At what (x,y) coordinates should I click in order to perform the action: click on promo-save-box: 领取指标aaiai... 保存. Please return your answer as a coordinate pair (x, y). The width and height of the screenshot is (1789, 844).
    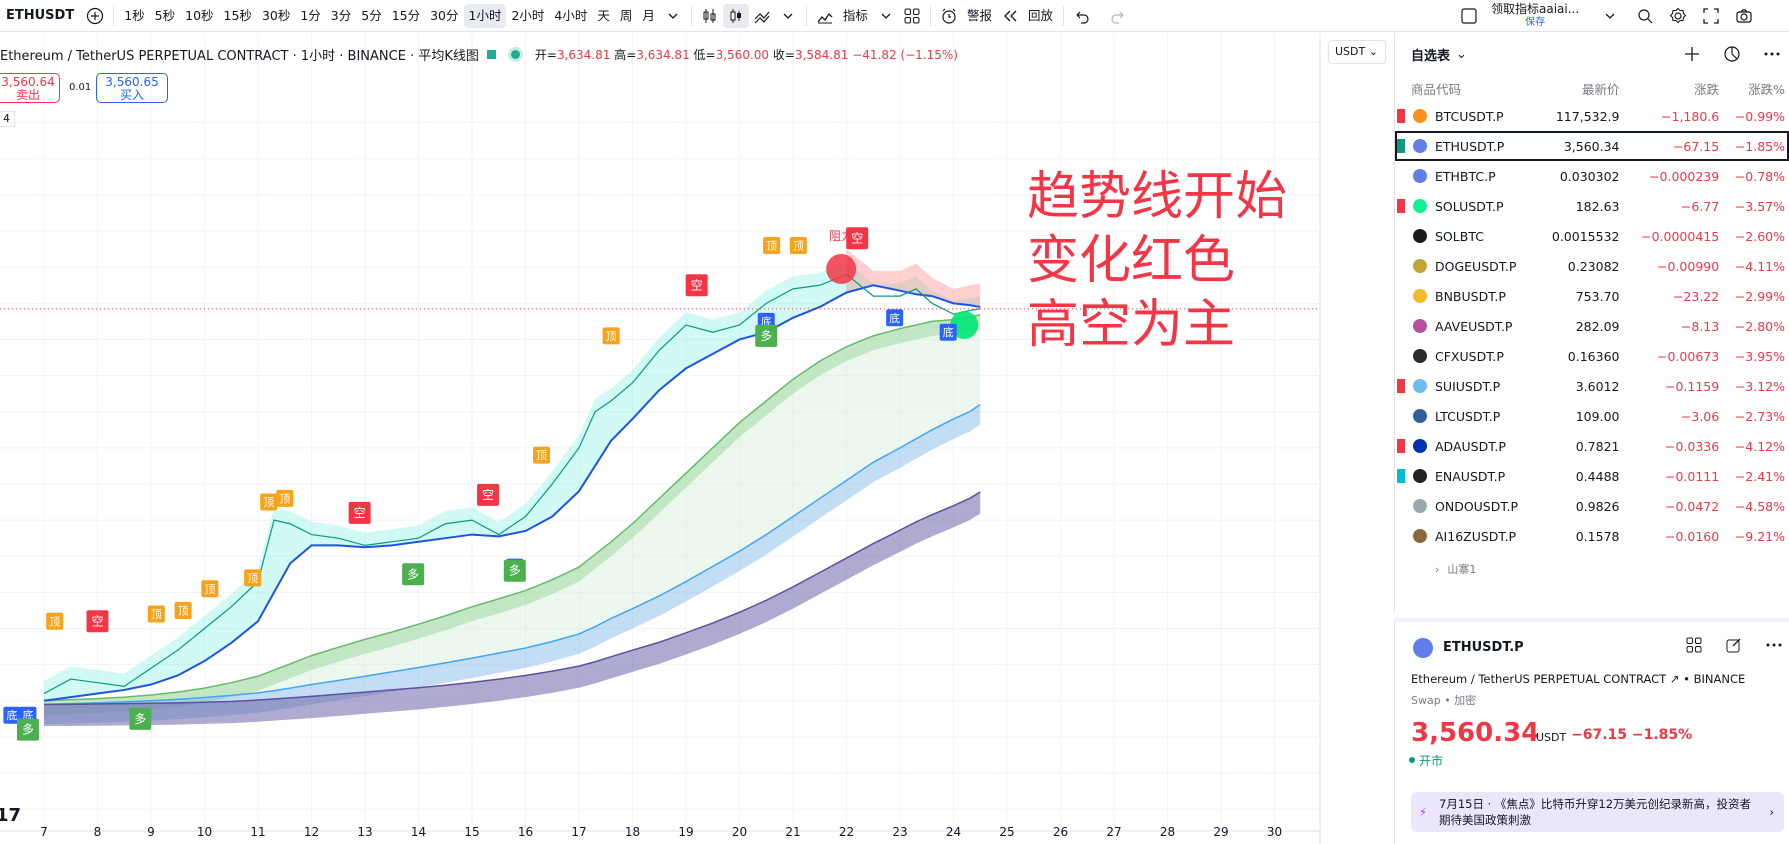
    Looking at the image, I should click on (1535, 16).